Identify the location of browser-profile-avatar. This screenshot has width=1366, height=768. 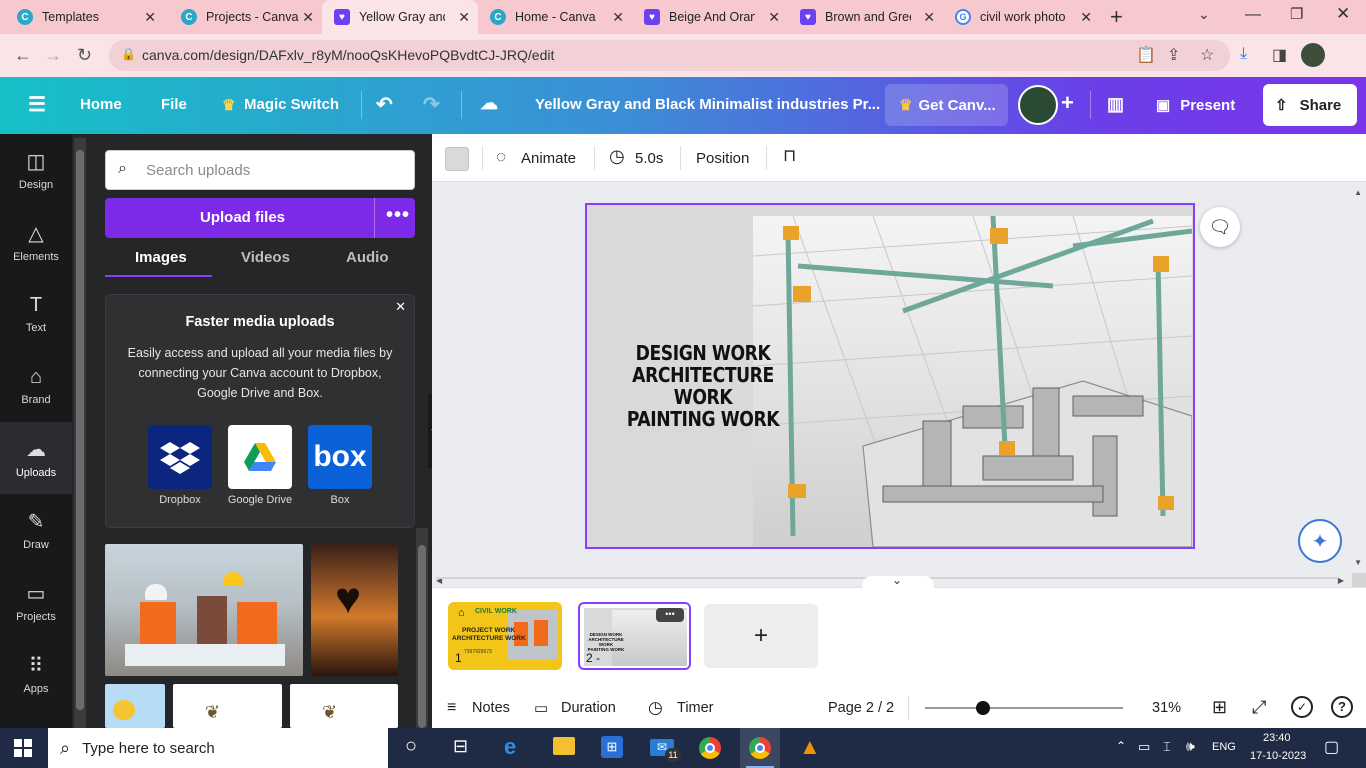
(1313, 55).